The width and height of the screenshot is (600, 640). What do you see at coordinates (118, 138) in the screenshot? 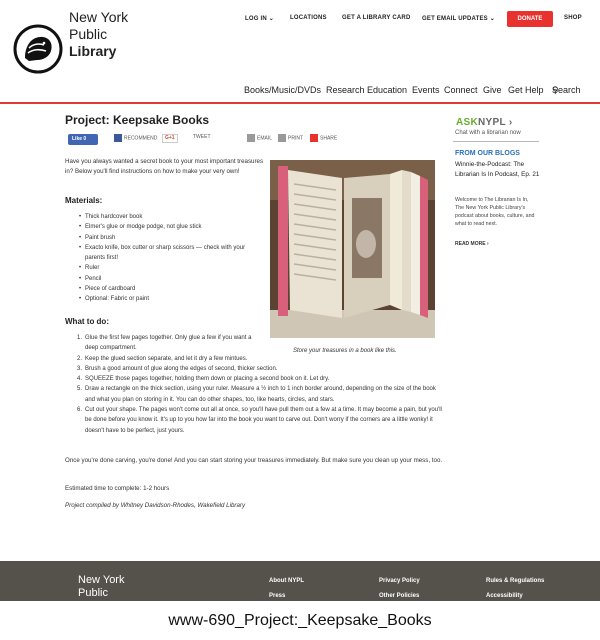
I see `facebook-icon` at bounding box center [118, 138].